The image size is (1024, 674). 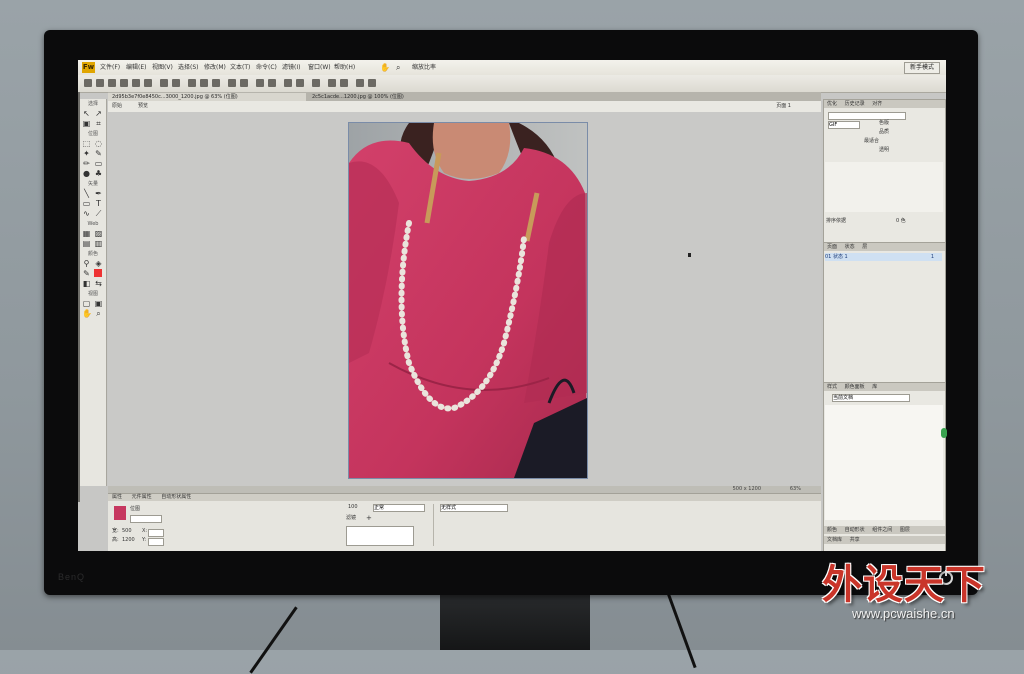 What do you see at coordinates (98, 193) in the screenshot?
I see `pen-tool-icon: ✒` at bounding box center [98, 193].